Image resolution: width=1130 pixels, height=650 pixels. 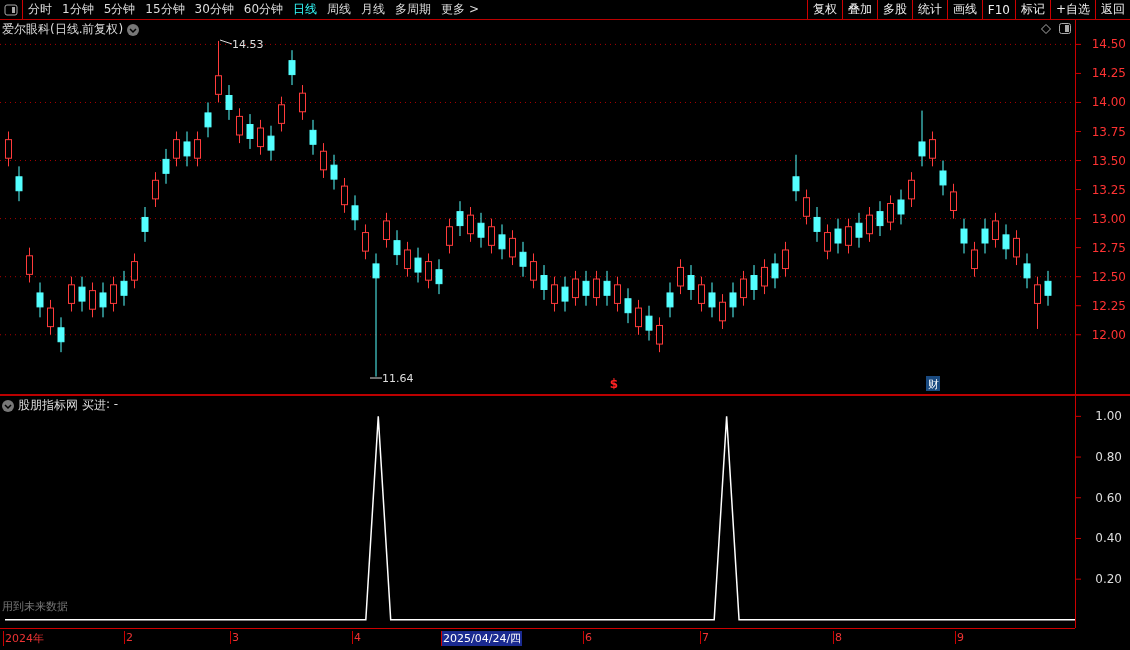 I want to click on toolbar-button: 返回, so click(x=1112, y=9).